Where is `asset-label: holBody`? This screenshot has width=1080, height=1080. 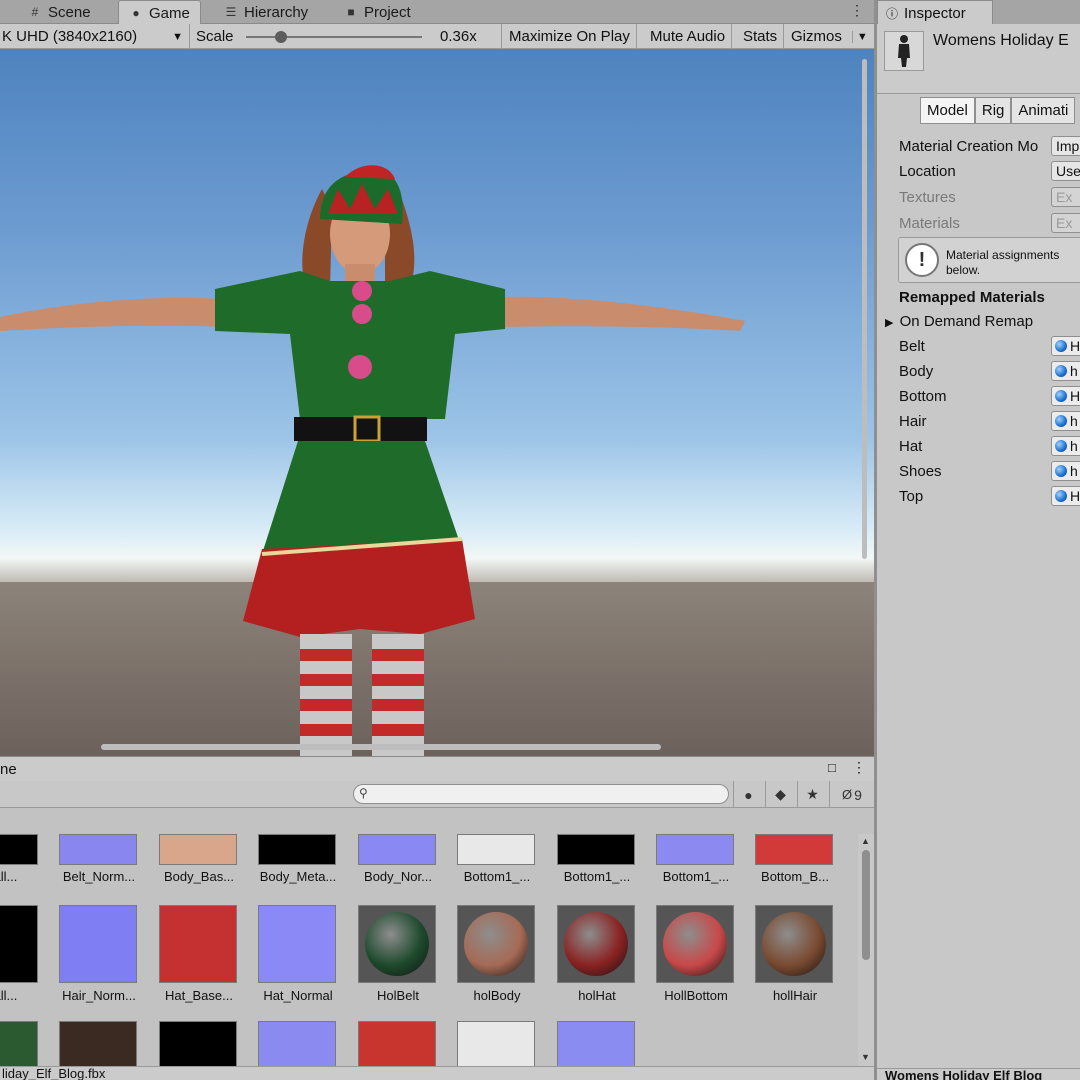 asset-label: holBody is located at coordinates (497, 995).